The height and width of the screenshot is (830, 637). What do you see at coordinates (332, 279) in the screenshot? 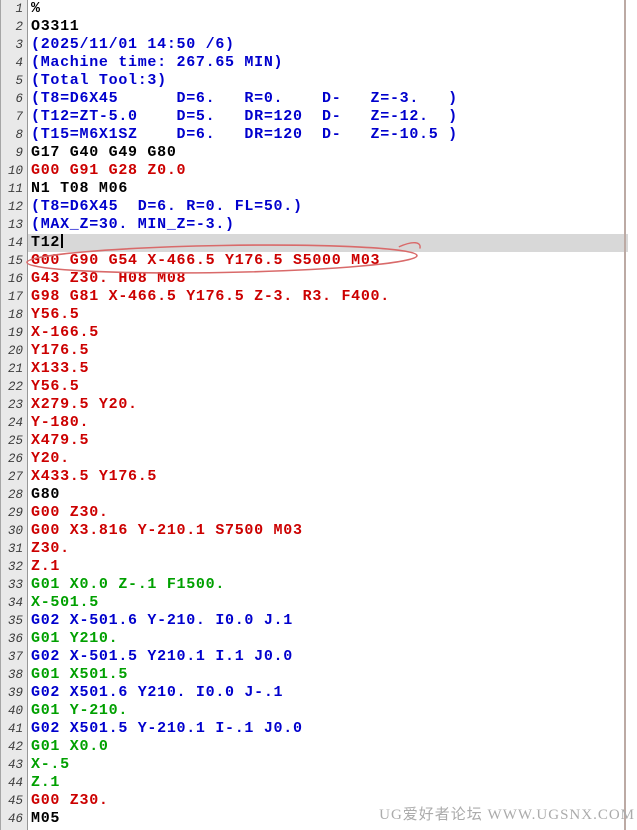
I see `code-line: G43 Z30. H08 M08` at bounding box center [332, 279].